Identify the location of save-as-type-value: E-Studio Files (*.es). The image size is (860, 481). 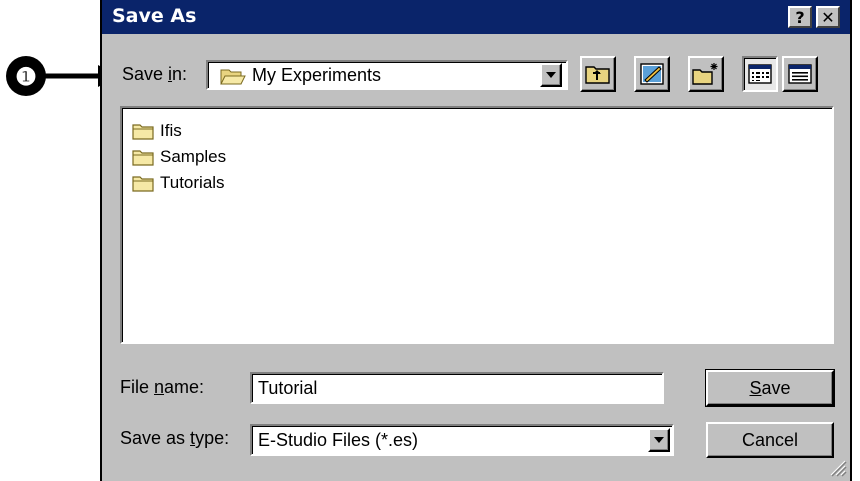
(338, 440).